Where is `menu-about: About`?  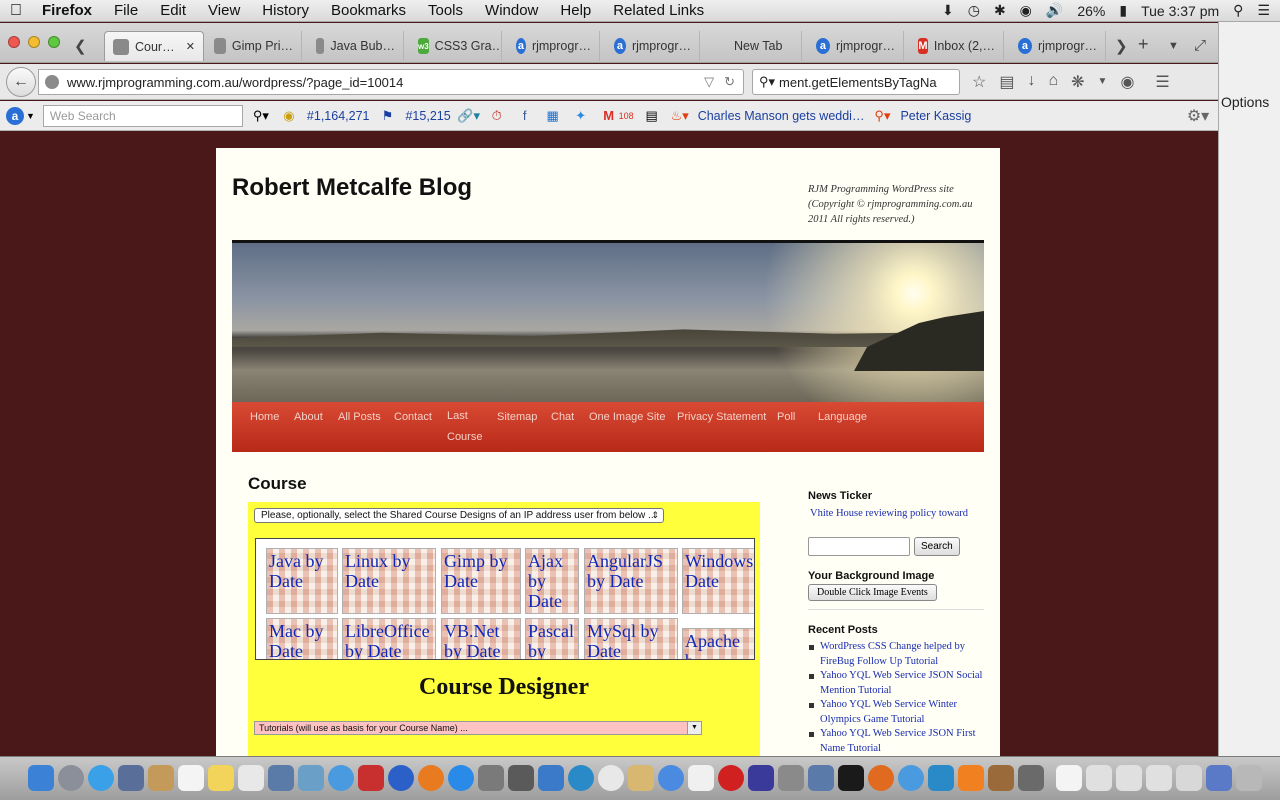
menu-about: About is located at coordinates (308, 417).